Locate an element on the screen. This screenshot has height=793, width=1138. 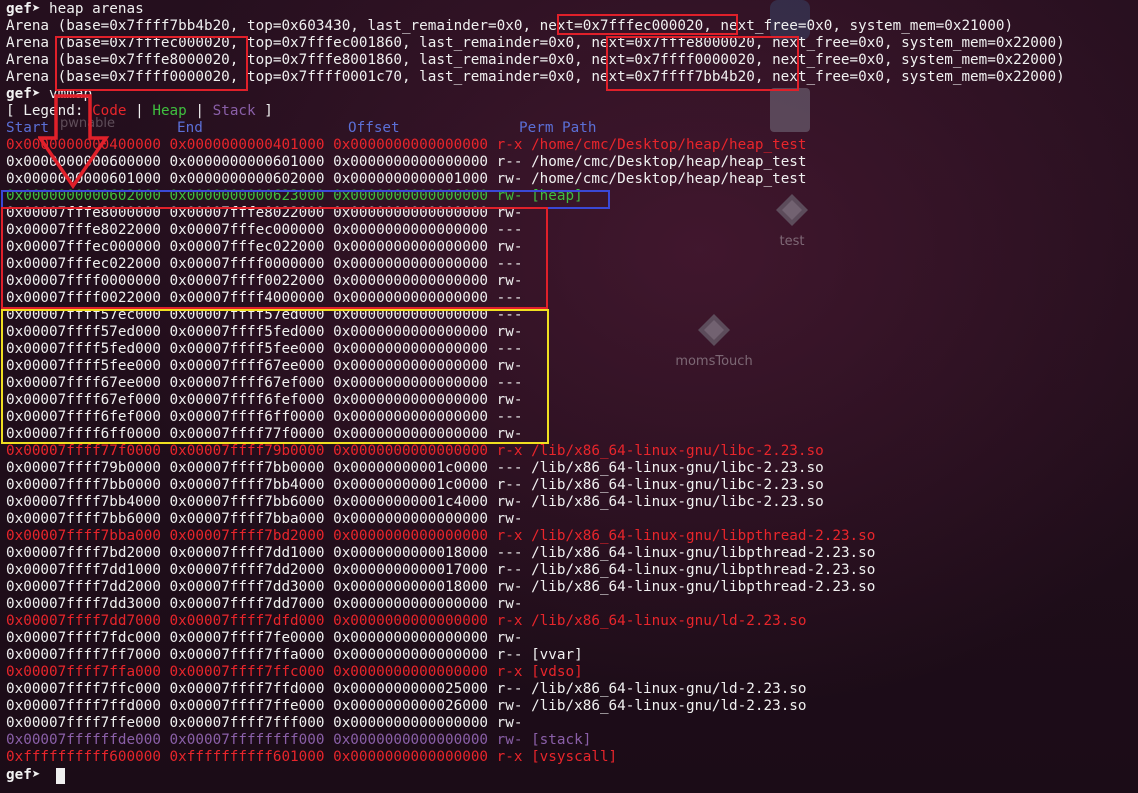
desktop-icon-momstouch-label: momsTouch is located at coordinates (714, 361).